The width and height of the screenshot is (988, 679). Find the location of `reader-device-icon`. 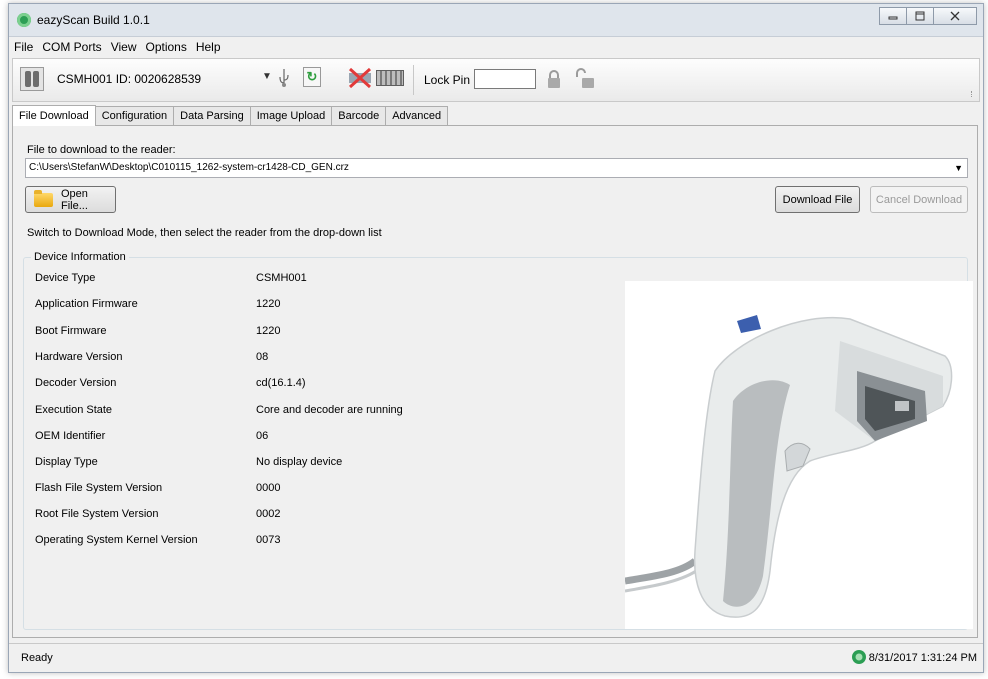

reader-device-icon is located at coordinates (32, 79).